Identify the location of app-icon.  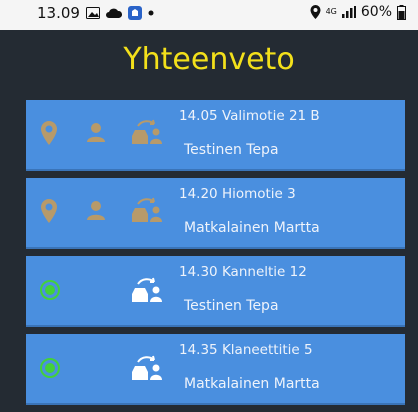
(134, 13).